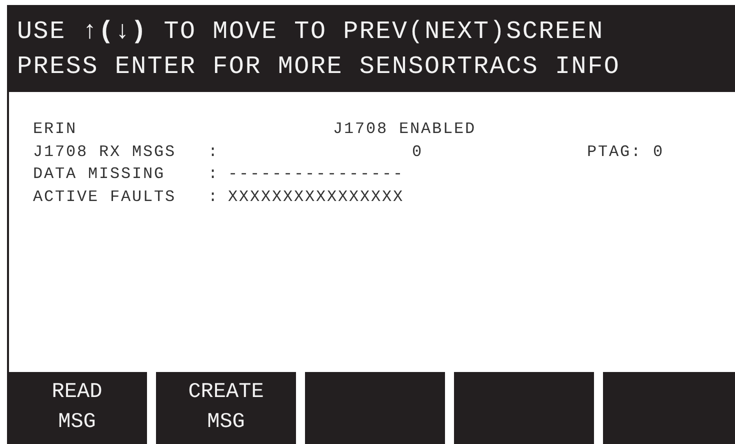 This screenshot has width=735, height=444. Describe the element at coordinates (318, 66) in the screenshot. I see `instruction-text: PRESS ENTER FOR MORE SENSORTRACS INFO` at that location.